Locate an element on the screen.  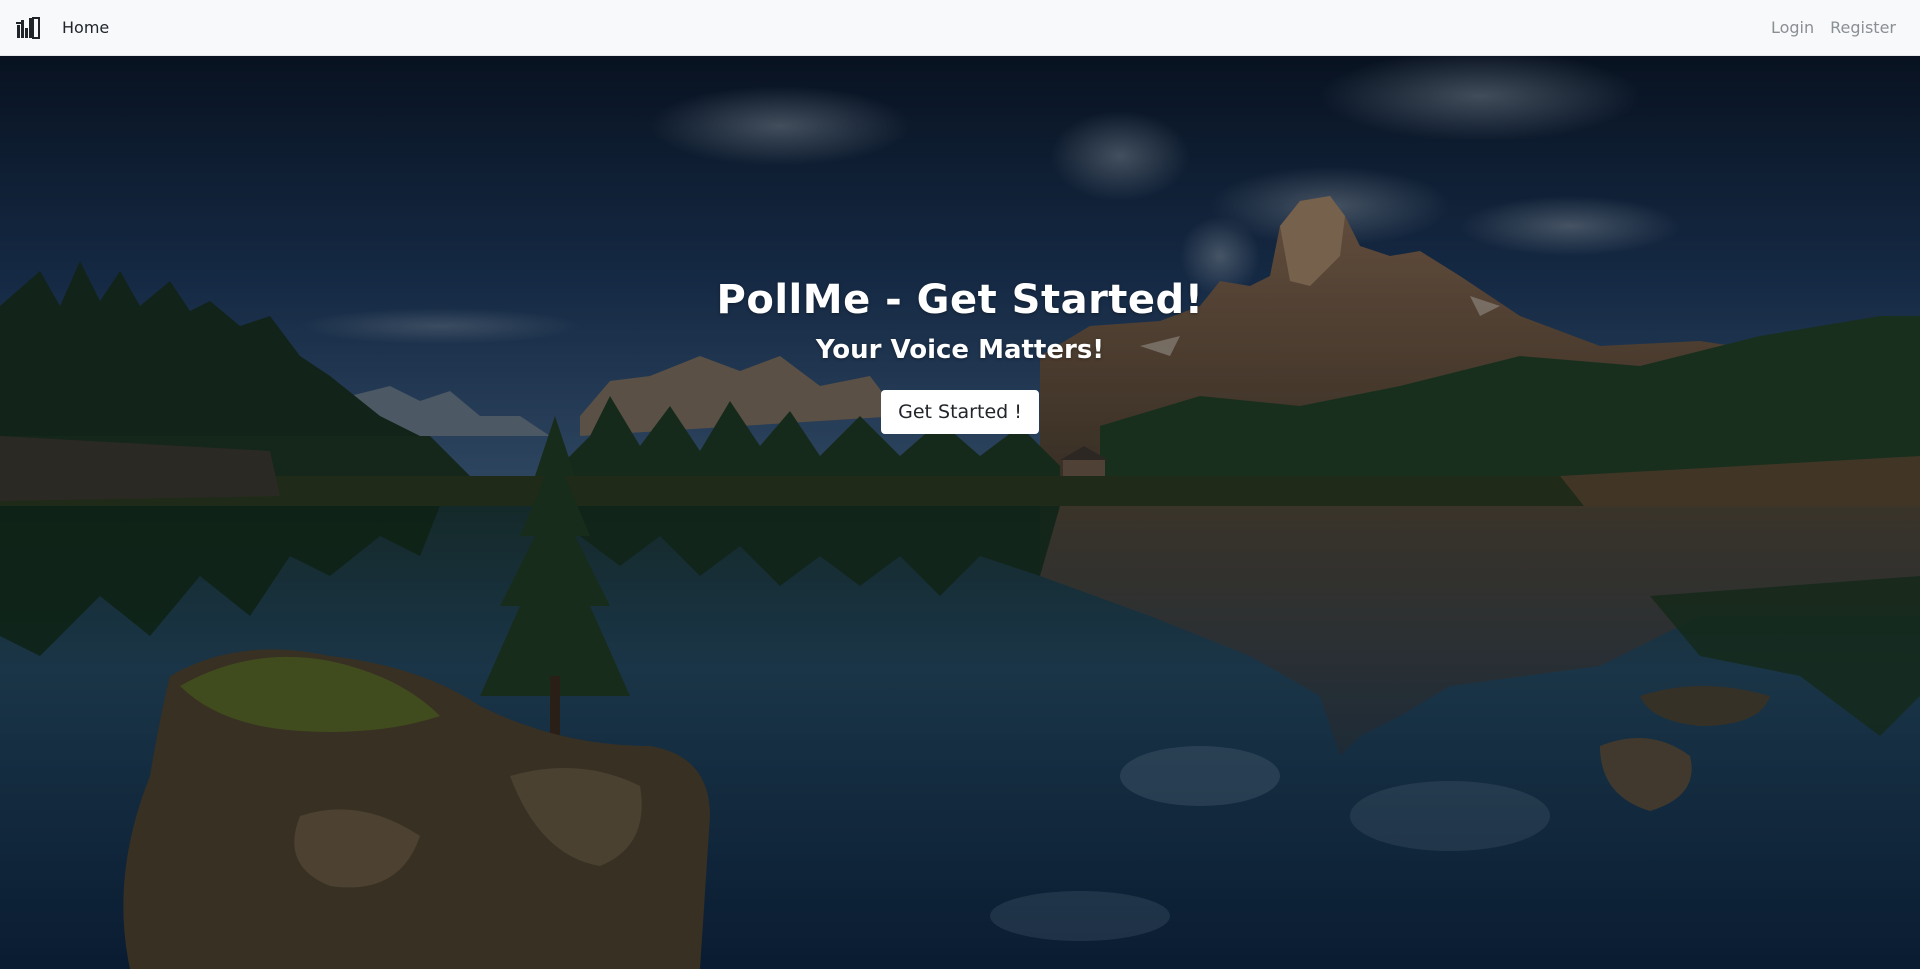
nav-login-link: Login is located at coordinates (1792, 27).